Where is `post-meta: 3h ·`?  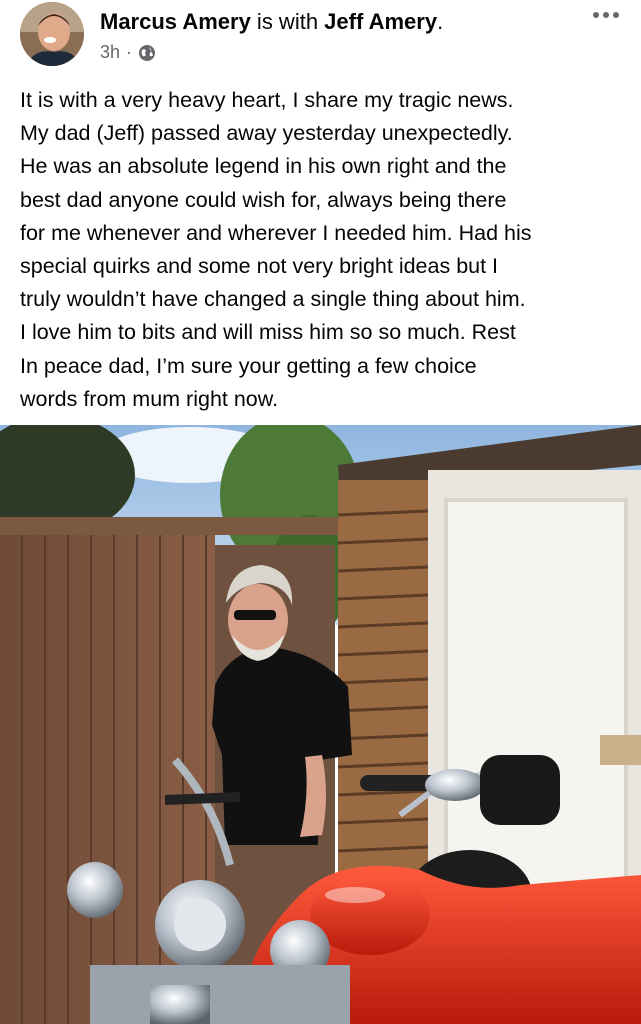 post-meta: 3h · is located at coordinates (128, 52).